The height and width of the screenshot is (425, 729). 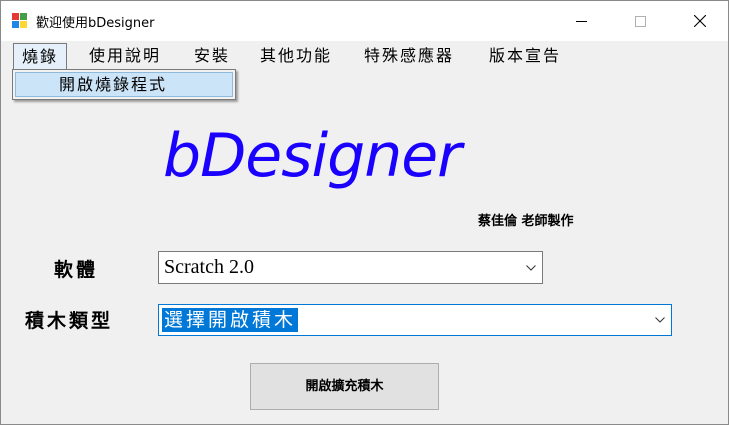 What do you see at coordinates (125, 56) in the screenshot?
I see `menu-help: 使用說明` at bounding box center [125, 56].